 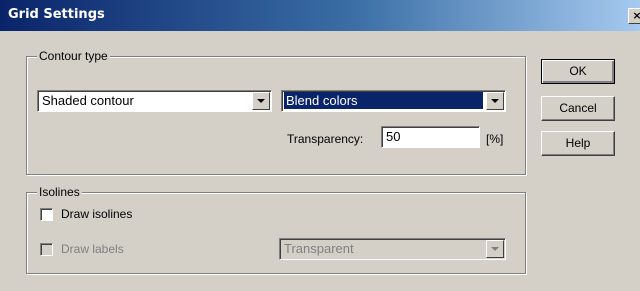 I want to click on draw-isolines-label: Draw isolines, so click(x=96, y=214).